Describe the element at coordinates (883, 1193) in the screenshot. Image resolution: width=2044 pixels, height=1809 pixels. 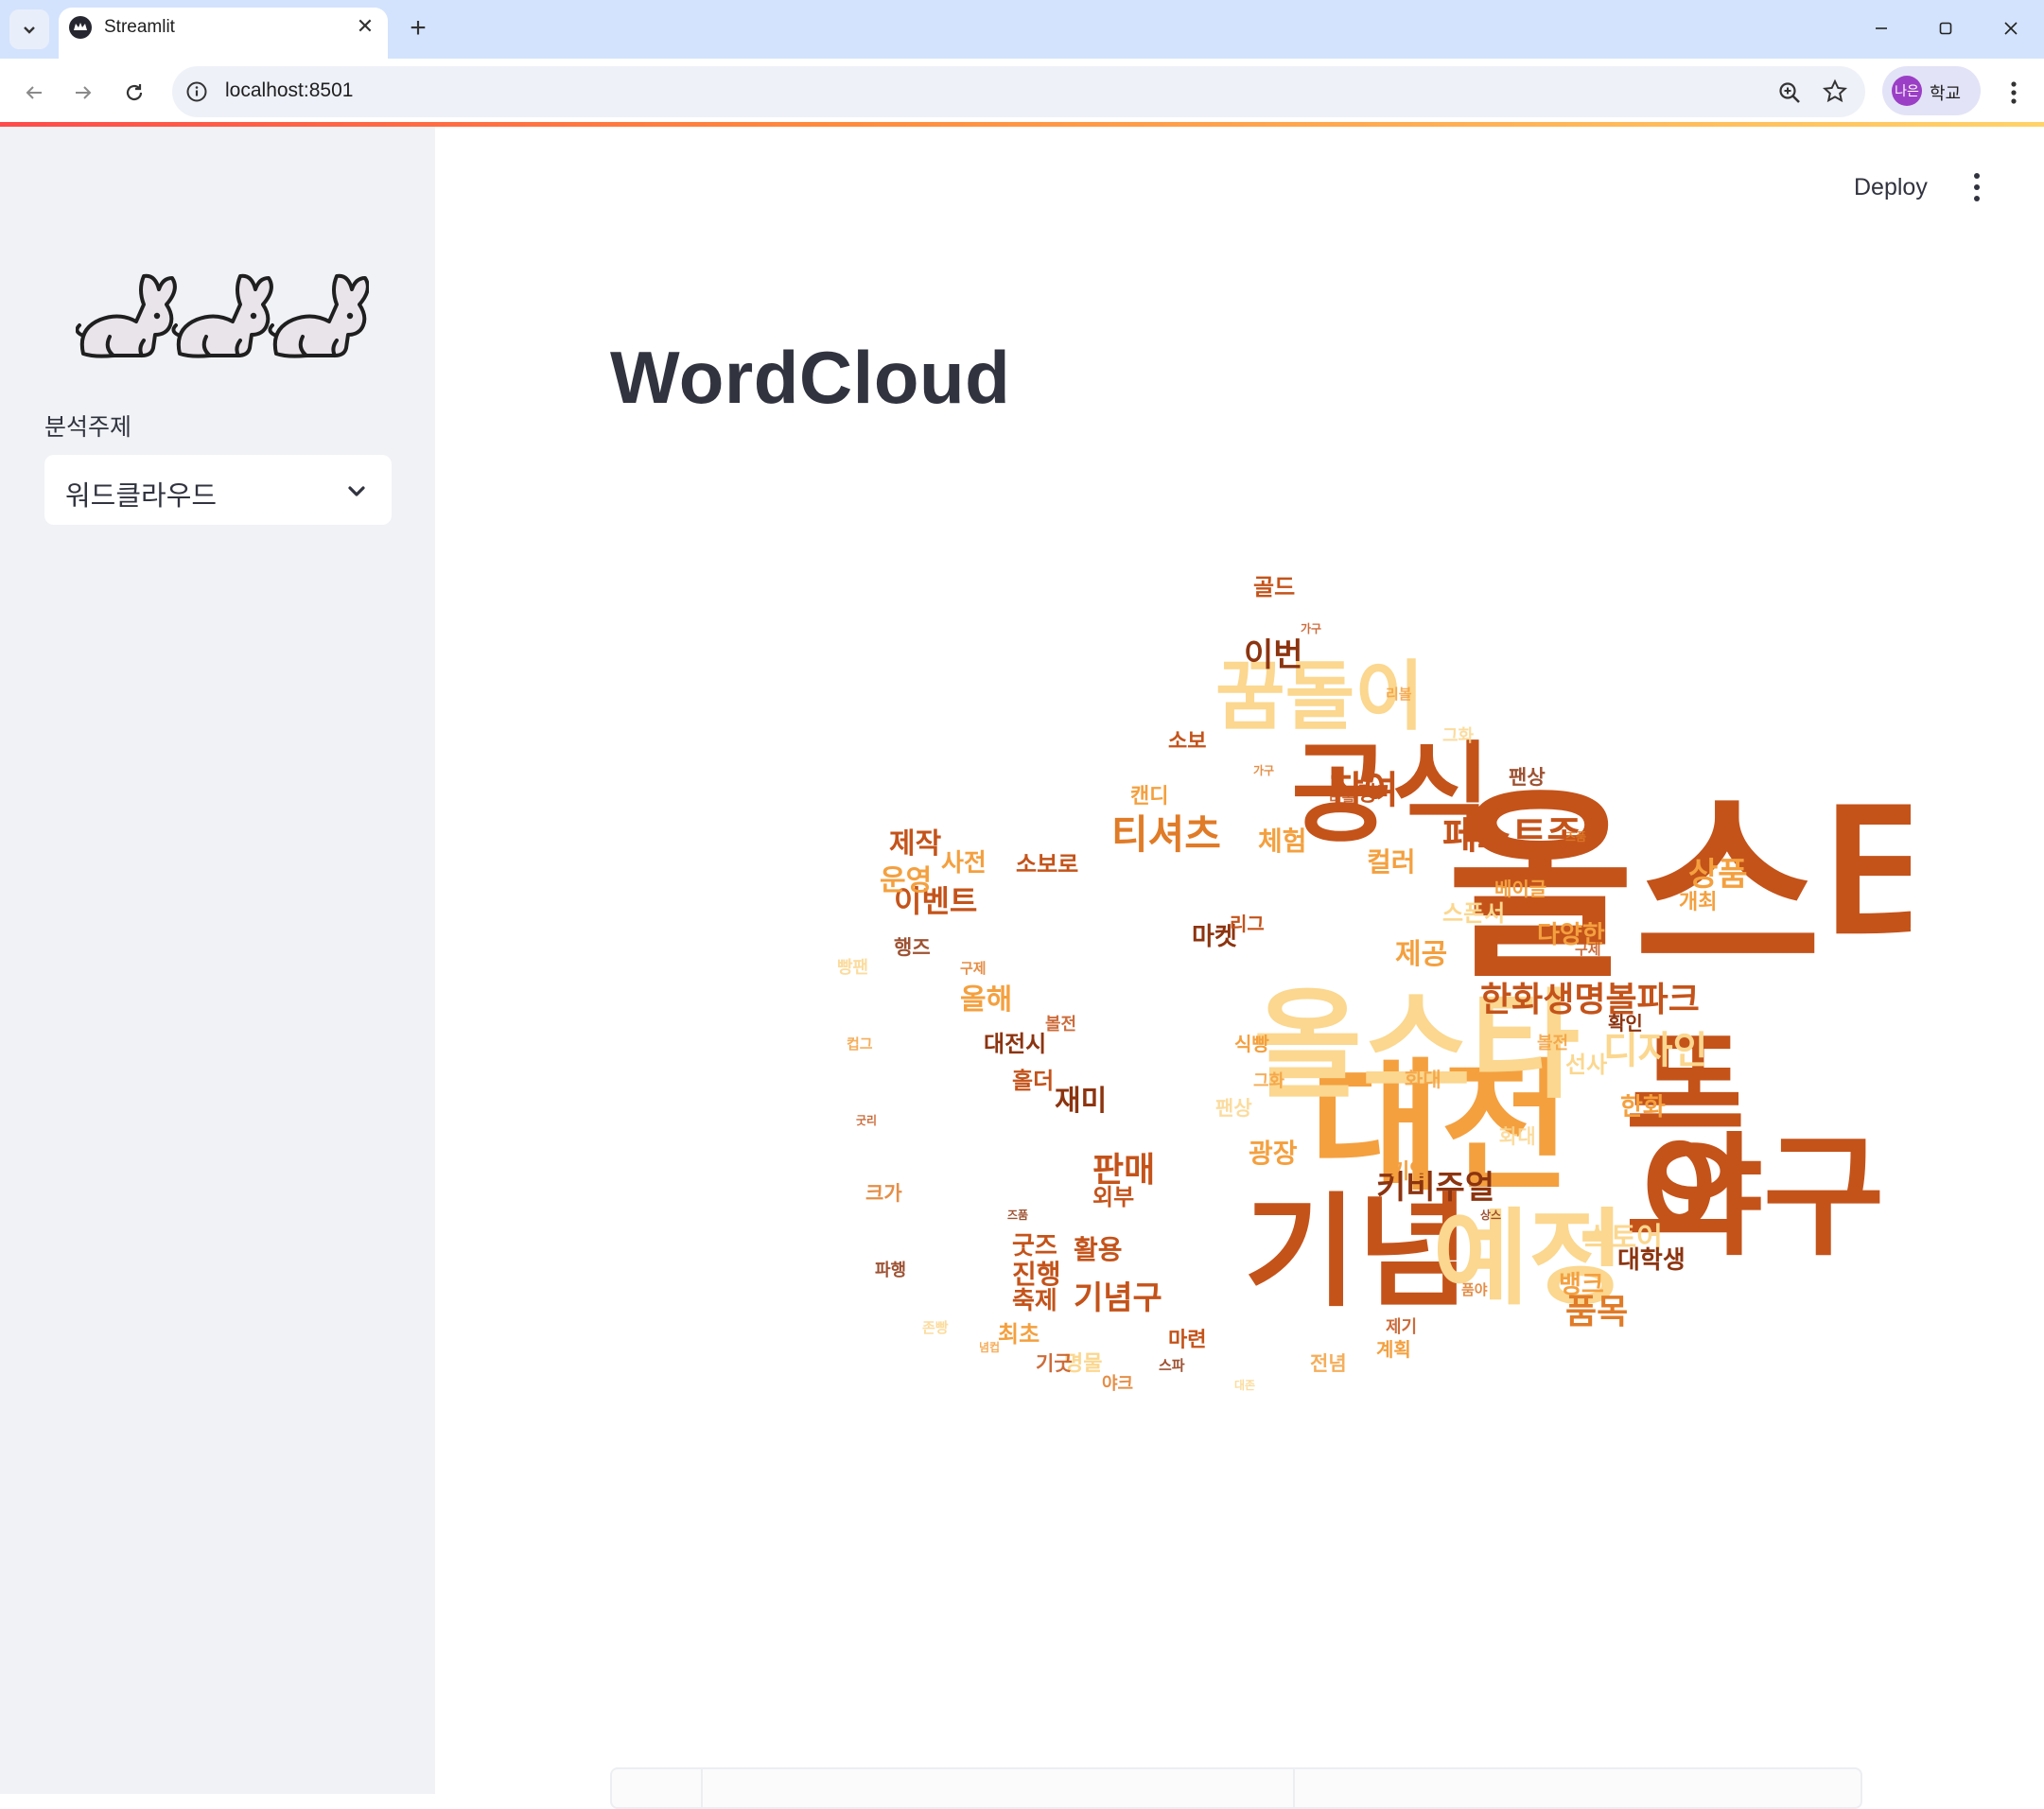
I see `wordcloud-word: 크가` at that location.